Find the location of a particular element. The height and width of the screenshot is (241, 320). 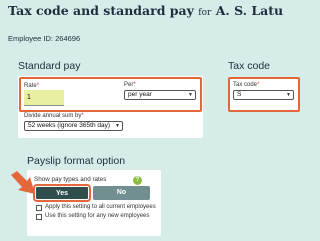

help-icon: ? is located at coordinates (137, 180).